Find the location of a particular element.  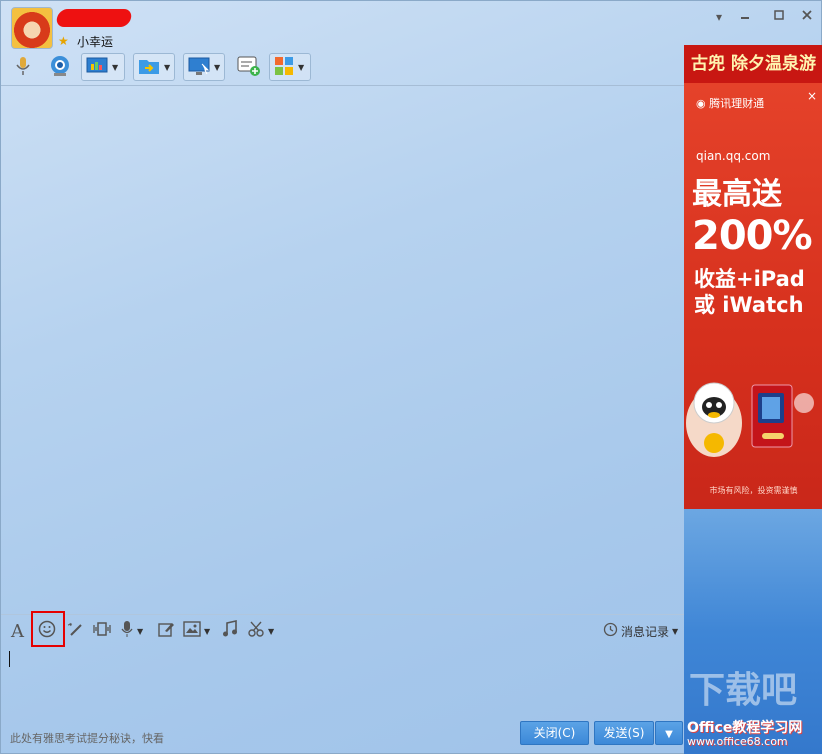

edit-icon is located at coordinates (166, 631).